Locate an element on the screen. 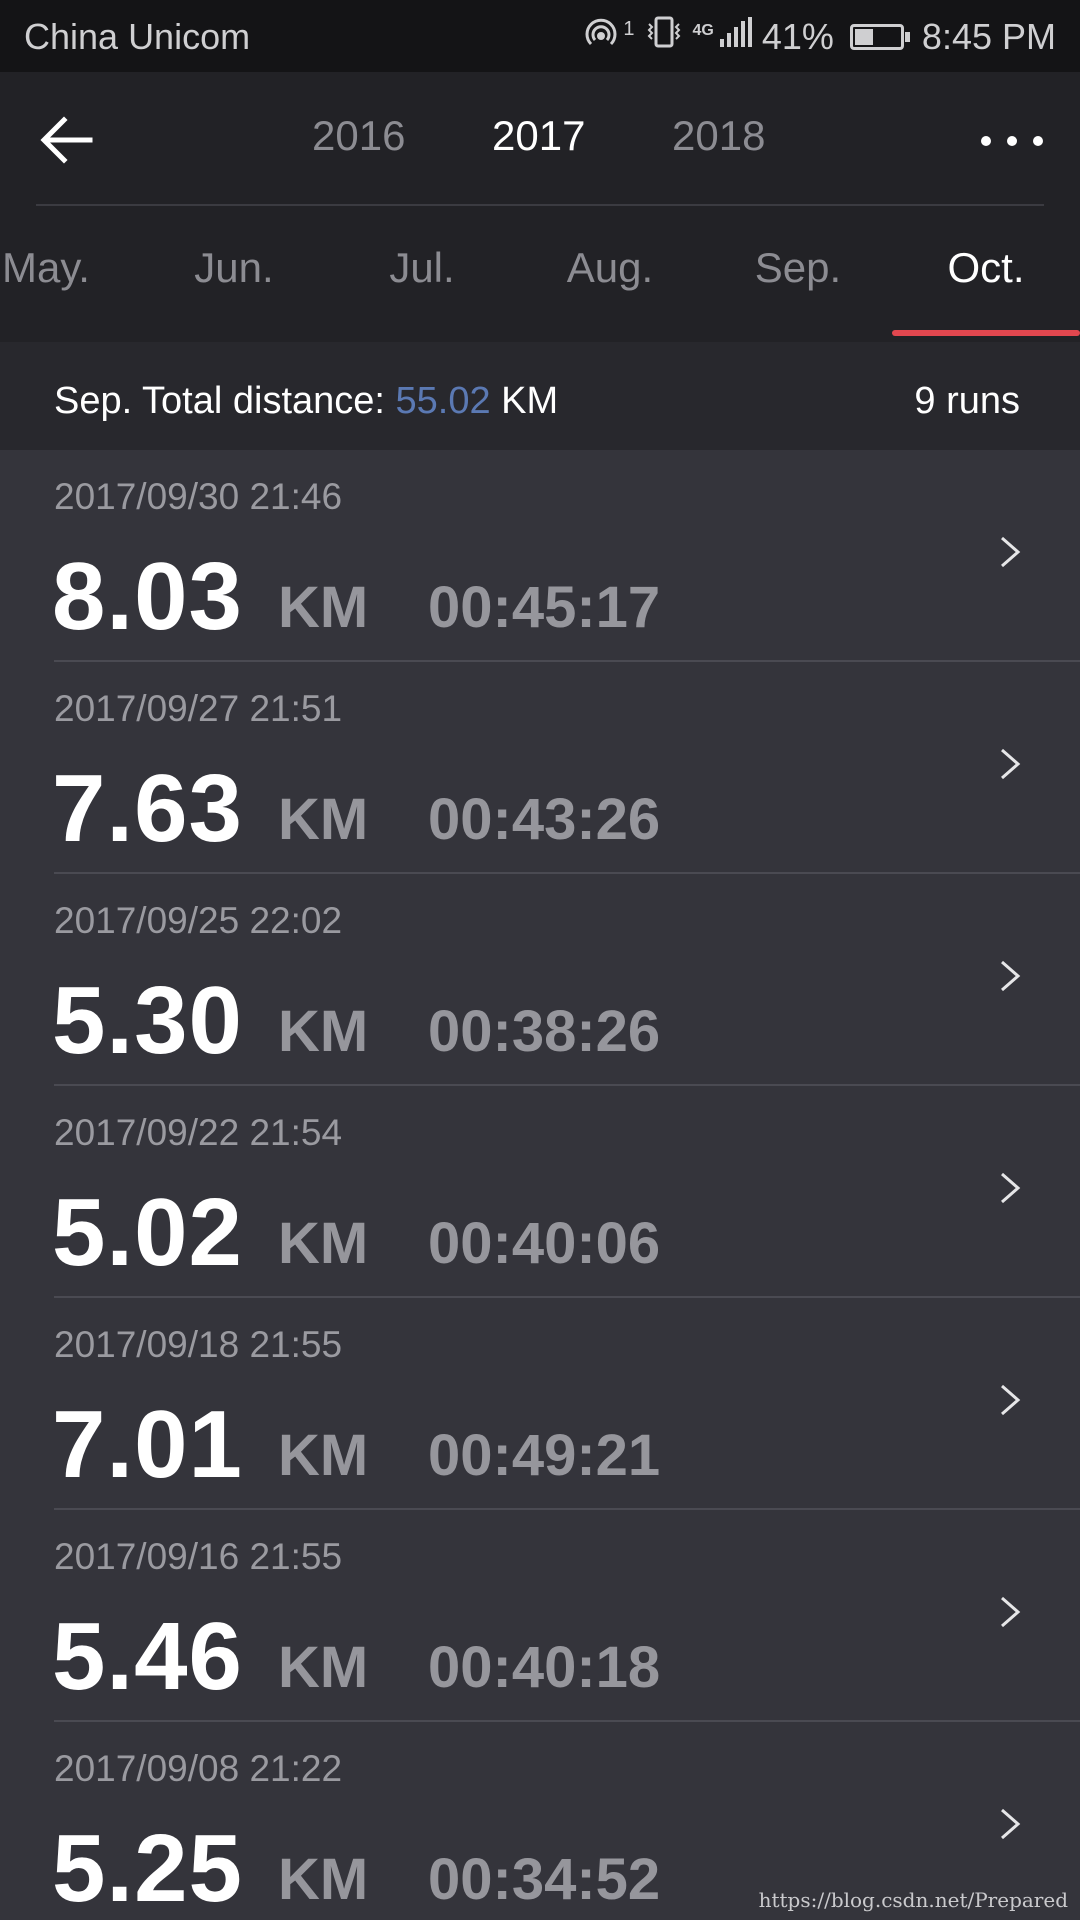 The width and height of the screenshot is (1080, 1920). header-divider is located at coordinates (540, 205).